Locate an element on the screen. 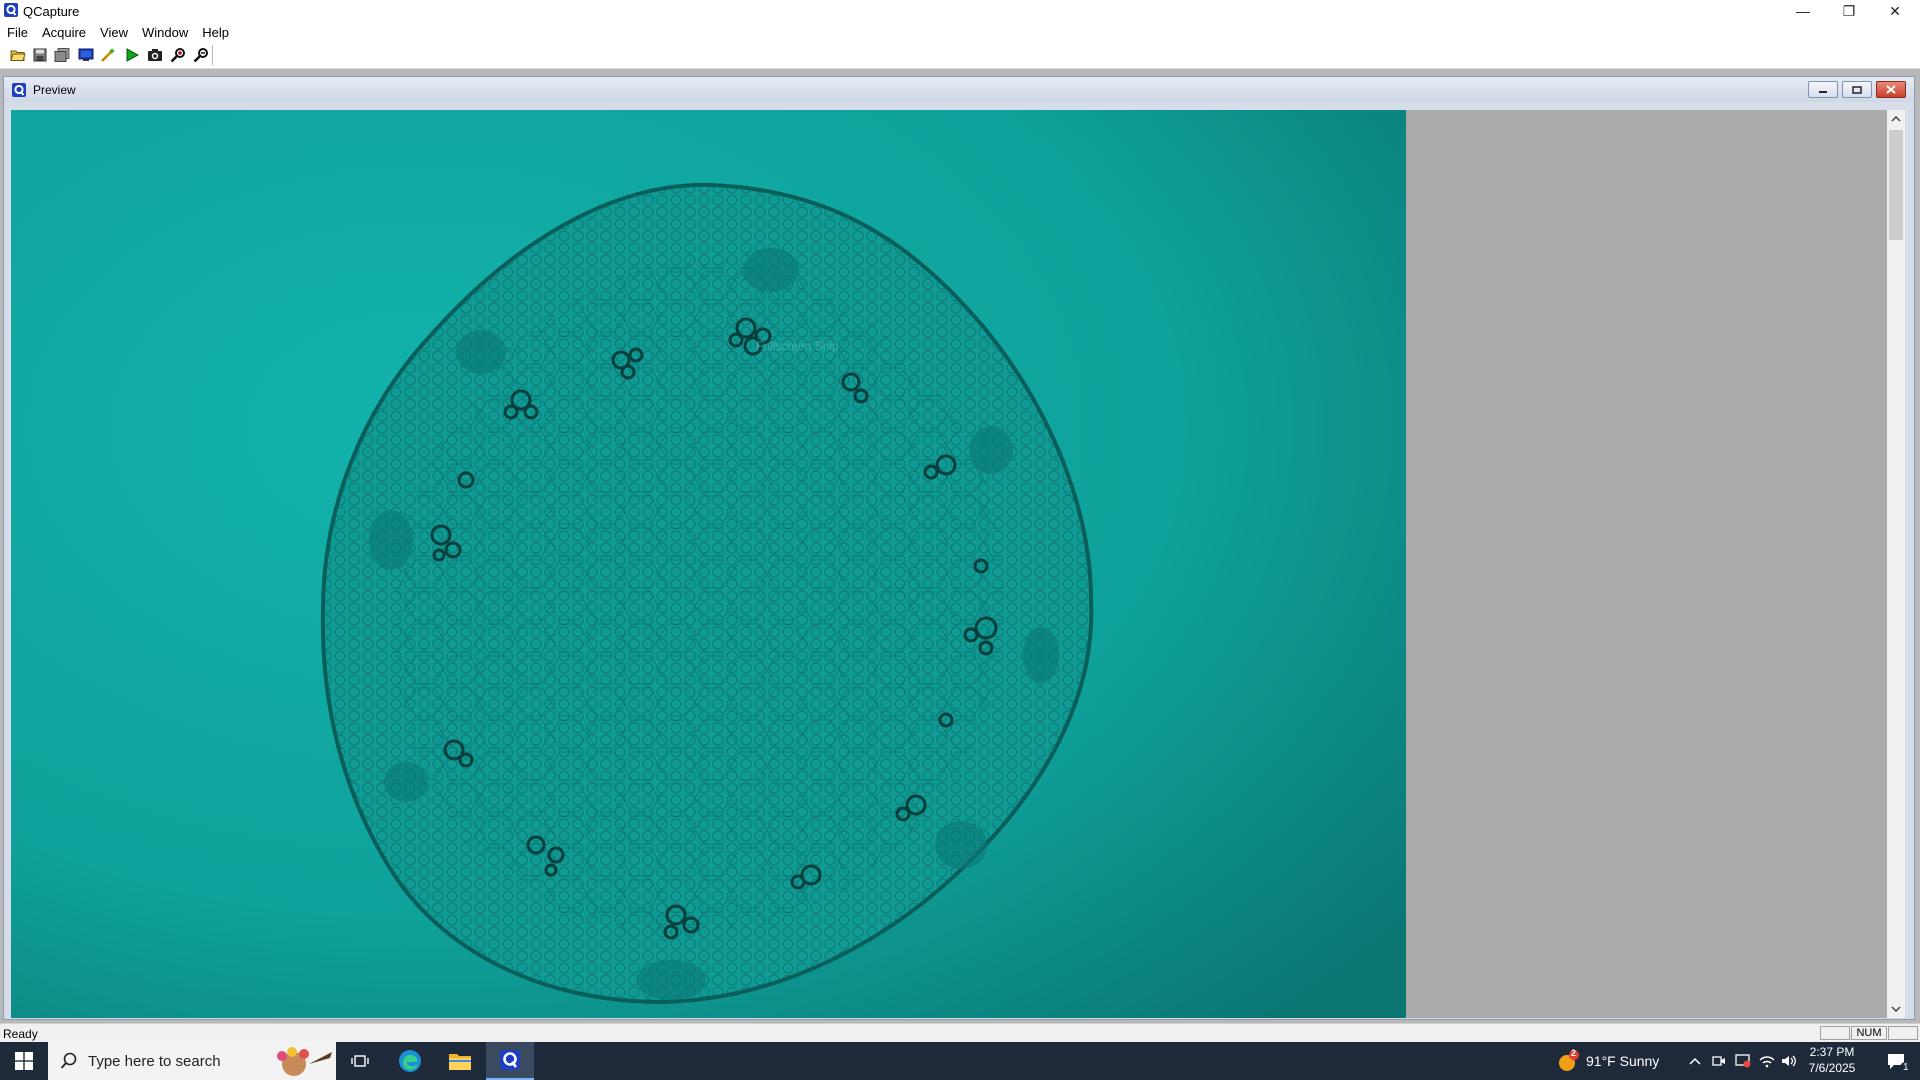 The width and height of the screenshot is (1920, 1080). taskbar-edge is located at coordinates (410, 1061).